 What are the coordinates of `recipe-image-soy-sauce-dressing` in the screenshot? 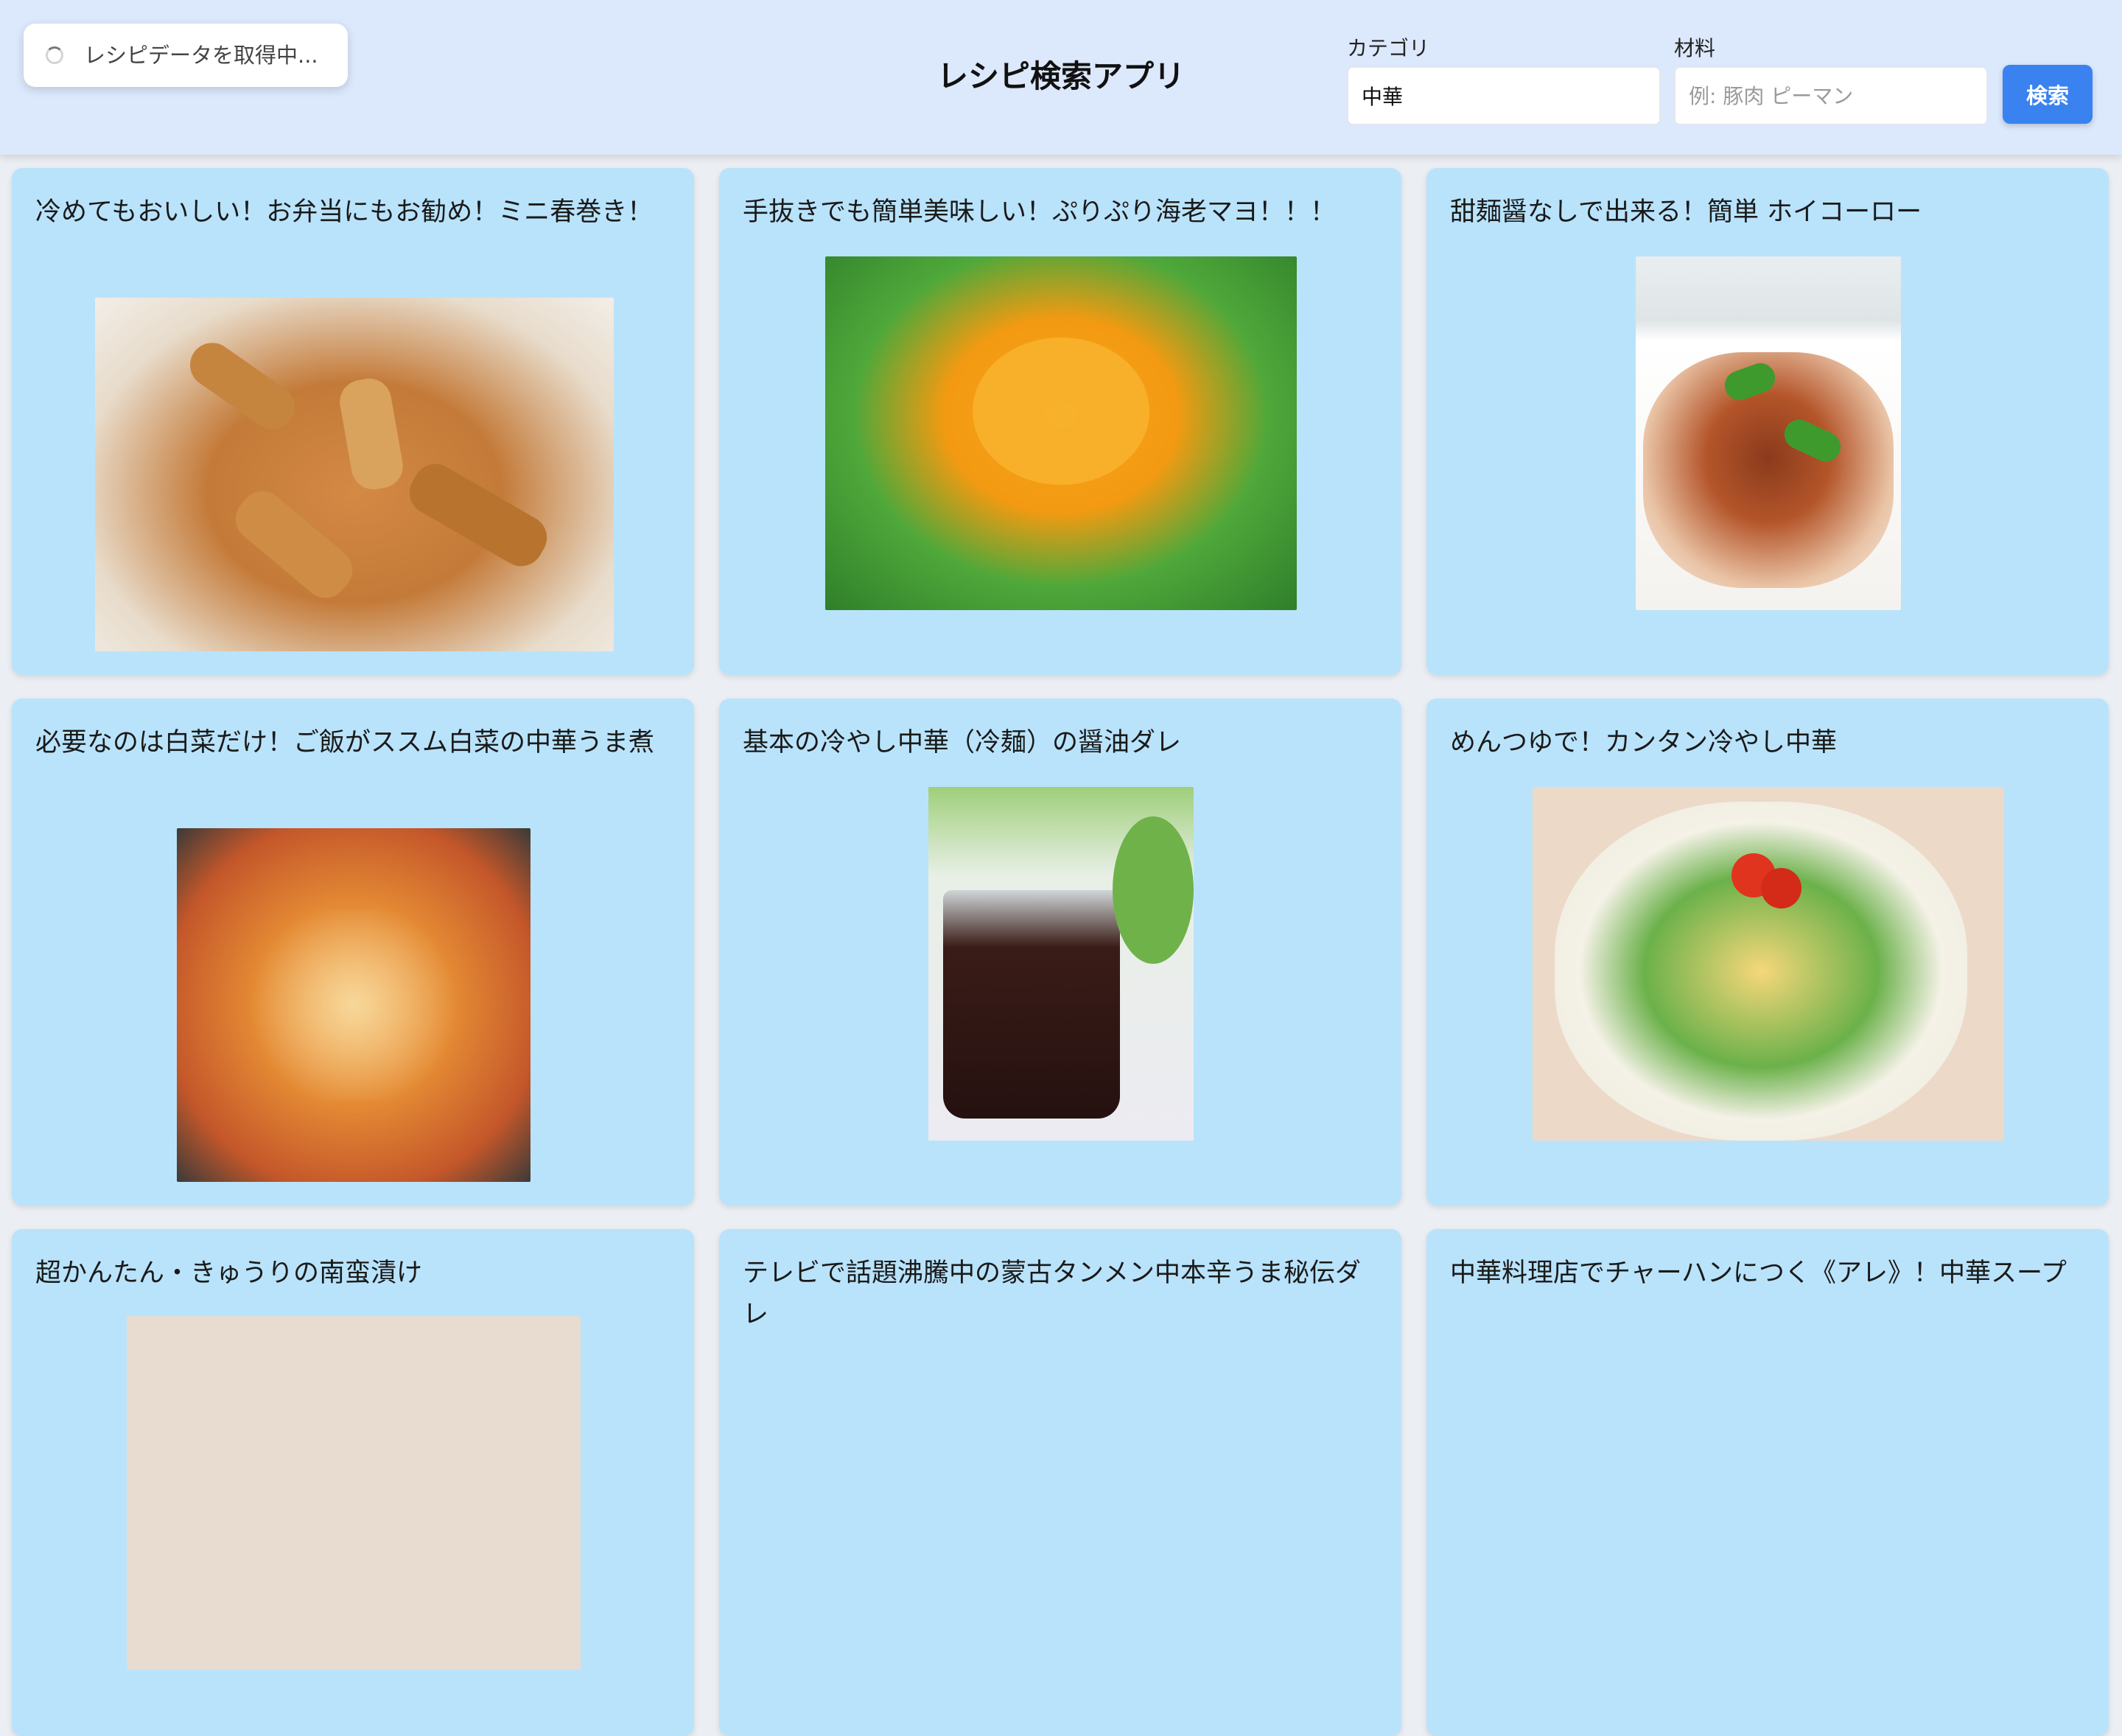 It's located at (1061, 964).